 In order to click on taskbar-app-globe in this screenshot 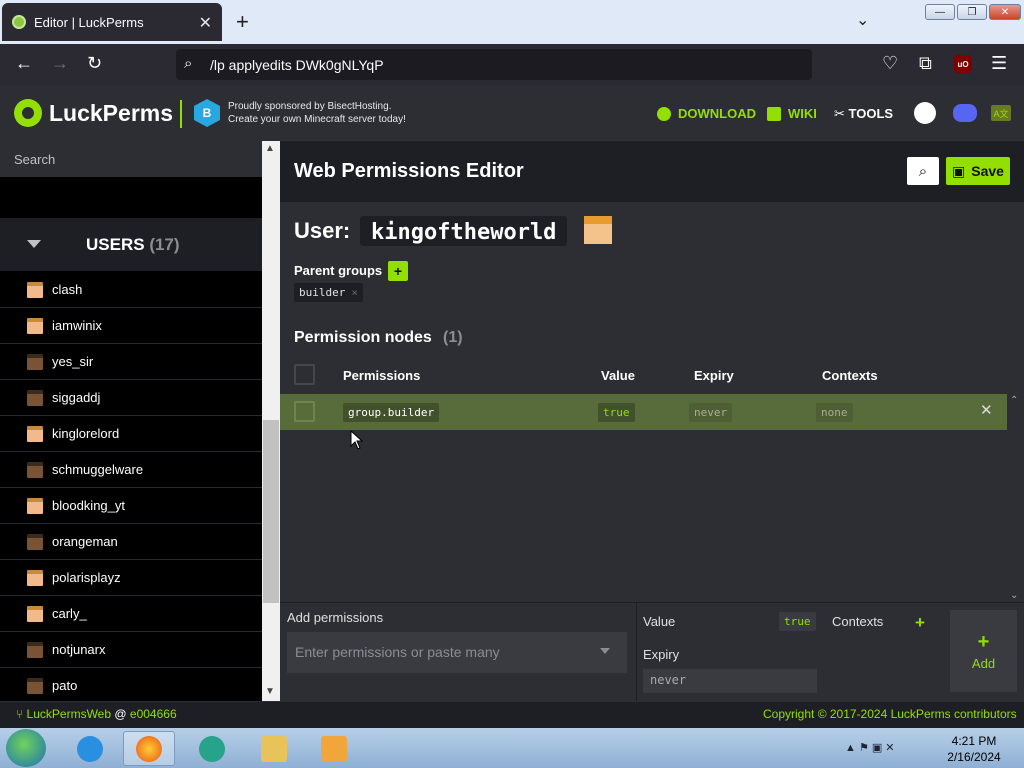, I will do `click(212, 748)`.